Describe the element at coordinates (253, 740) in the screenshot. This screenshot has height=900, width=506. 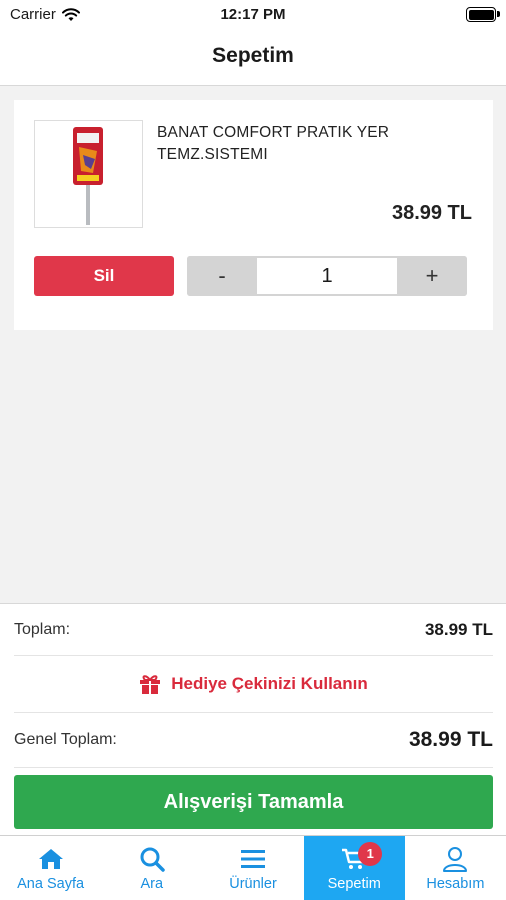
I see `grand-total-row: Genel Toplam: 38.99 TL` at that location.